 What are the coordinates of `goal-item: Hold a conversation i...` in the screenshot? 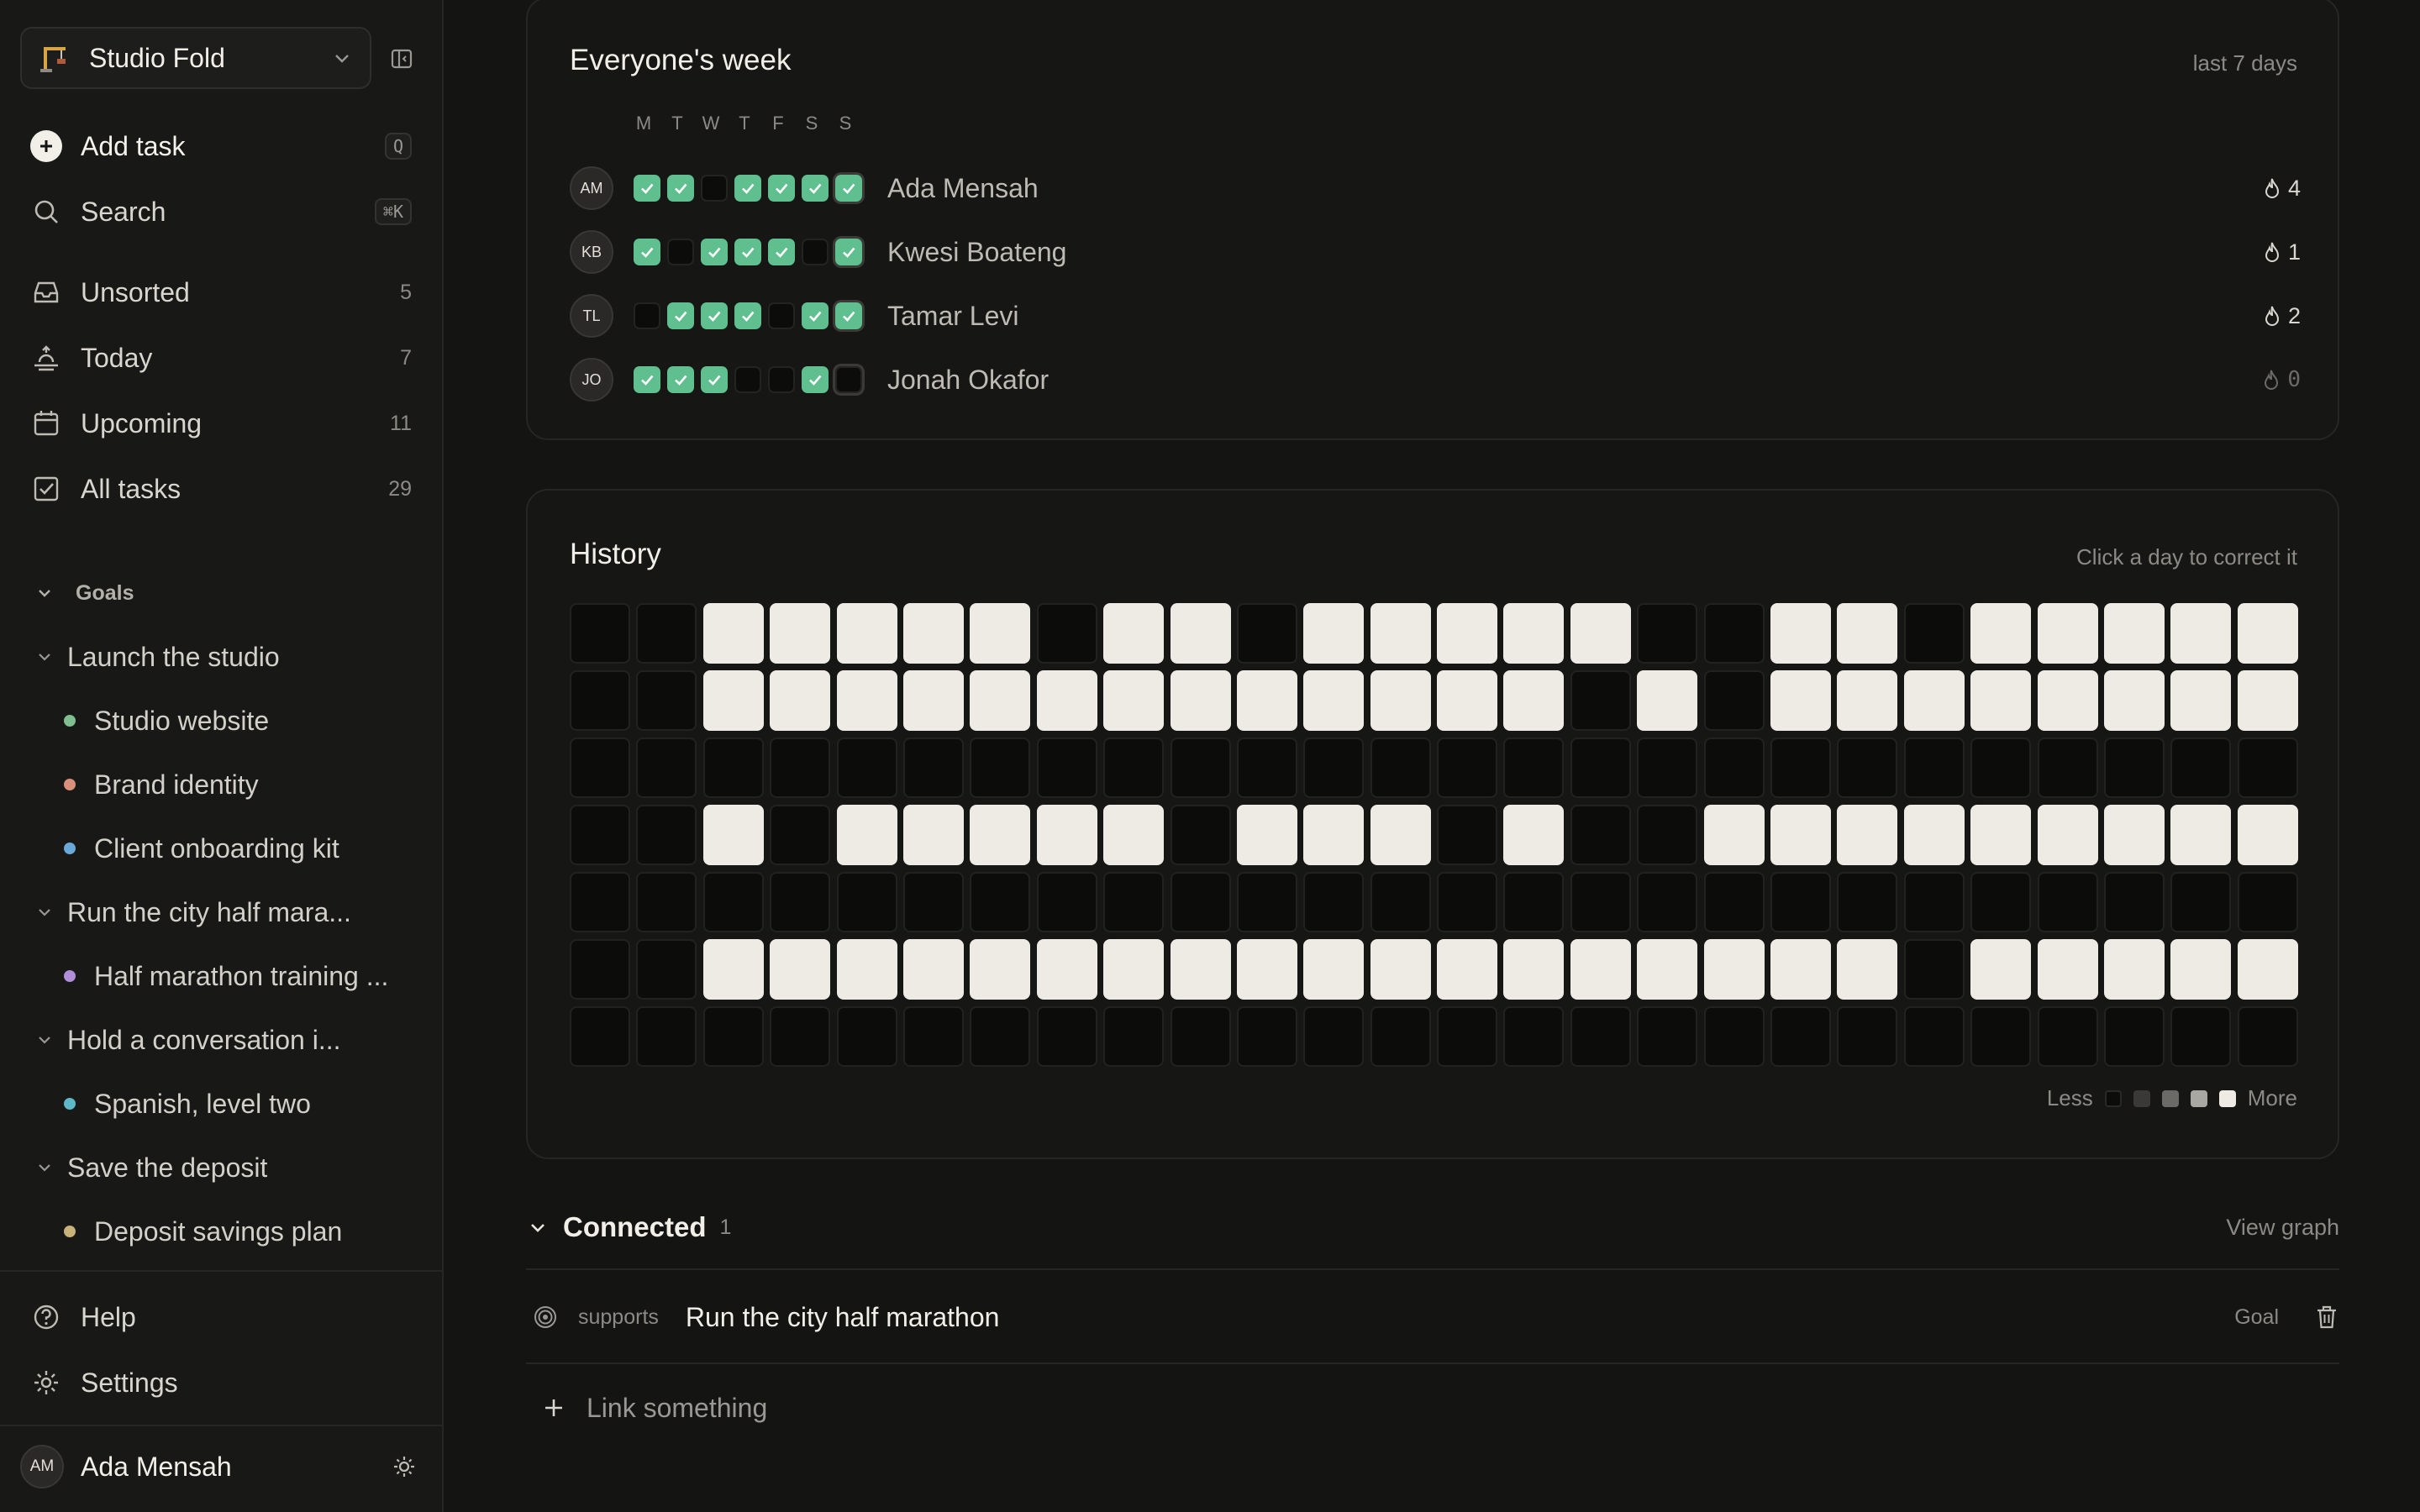 It's located at (220, 1040).